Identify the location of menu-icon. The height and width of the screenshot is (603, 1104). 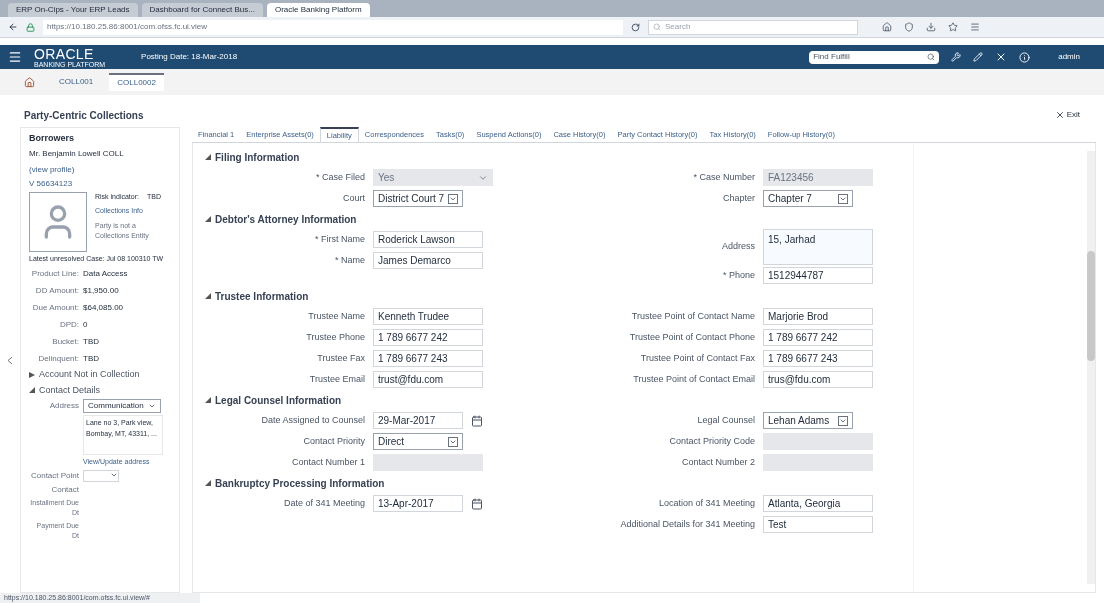
(15, 57).